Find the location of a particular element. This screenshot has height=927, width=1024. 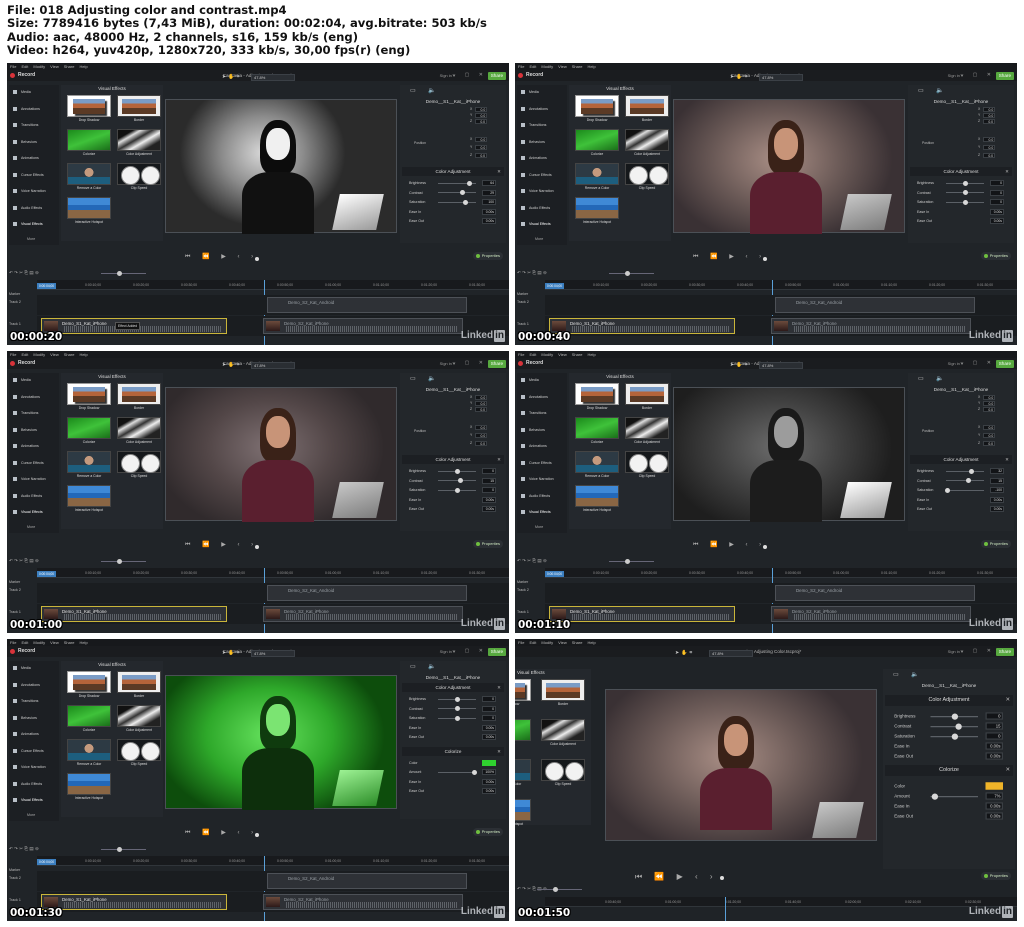

preview-scrubber is located at coordinates (765, 547).